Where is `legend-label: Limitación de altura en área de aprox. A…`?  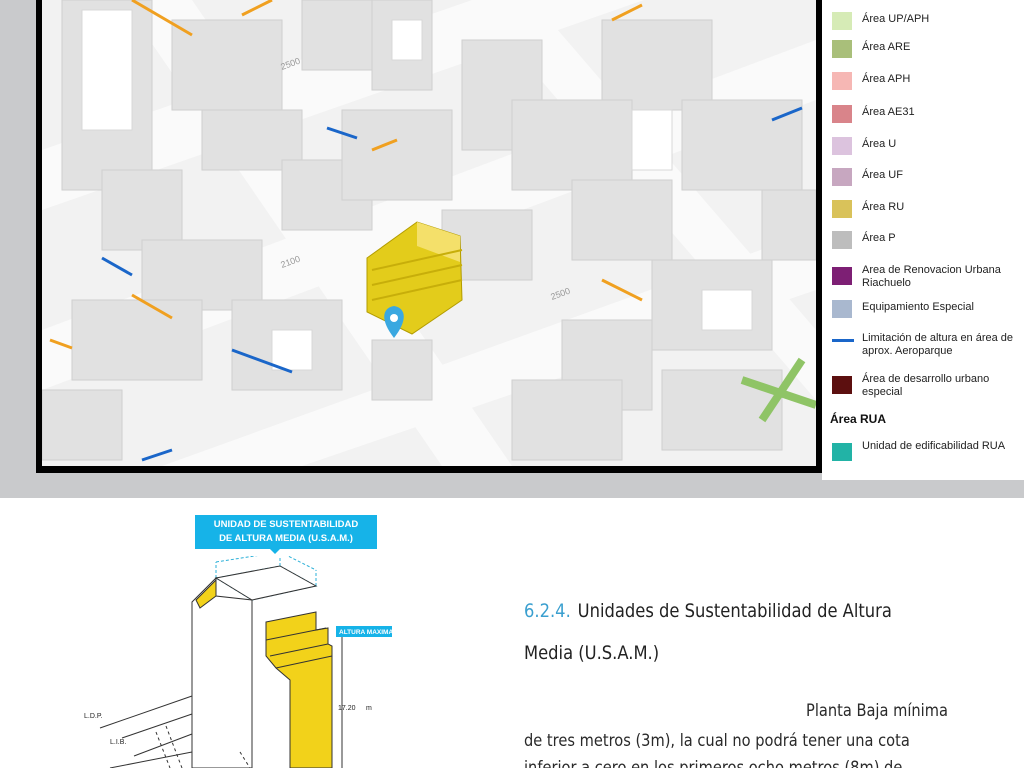 legend-label: Limitación de altura en área de aprox. A… is located at coordinates (938, 344).